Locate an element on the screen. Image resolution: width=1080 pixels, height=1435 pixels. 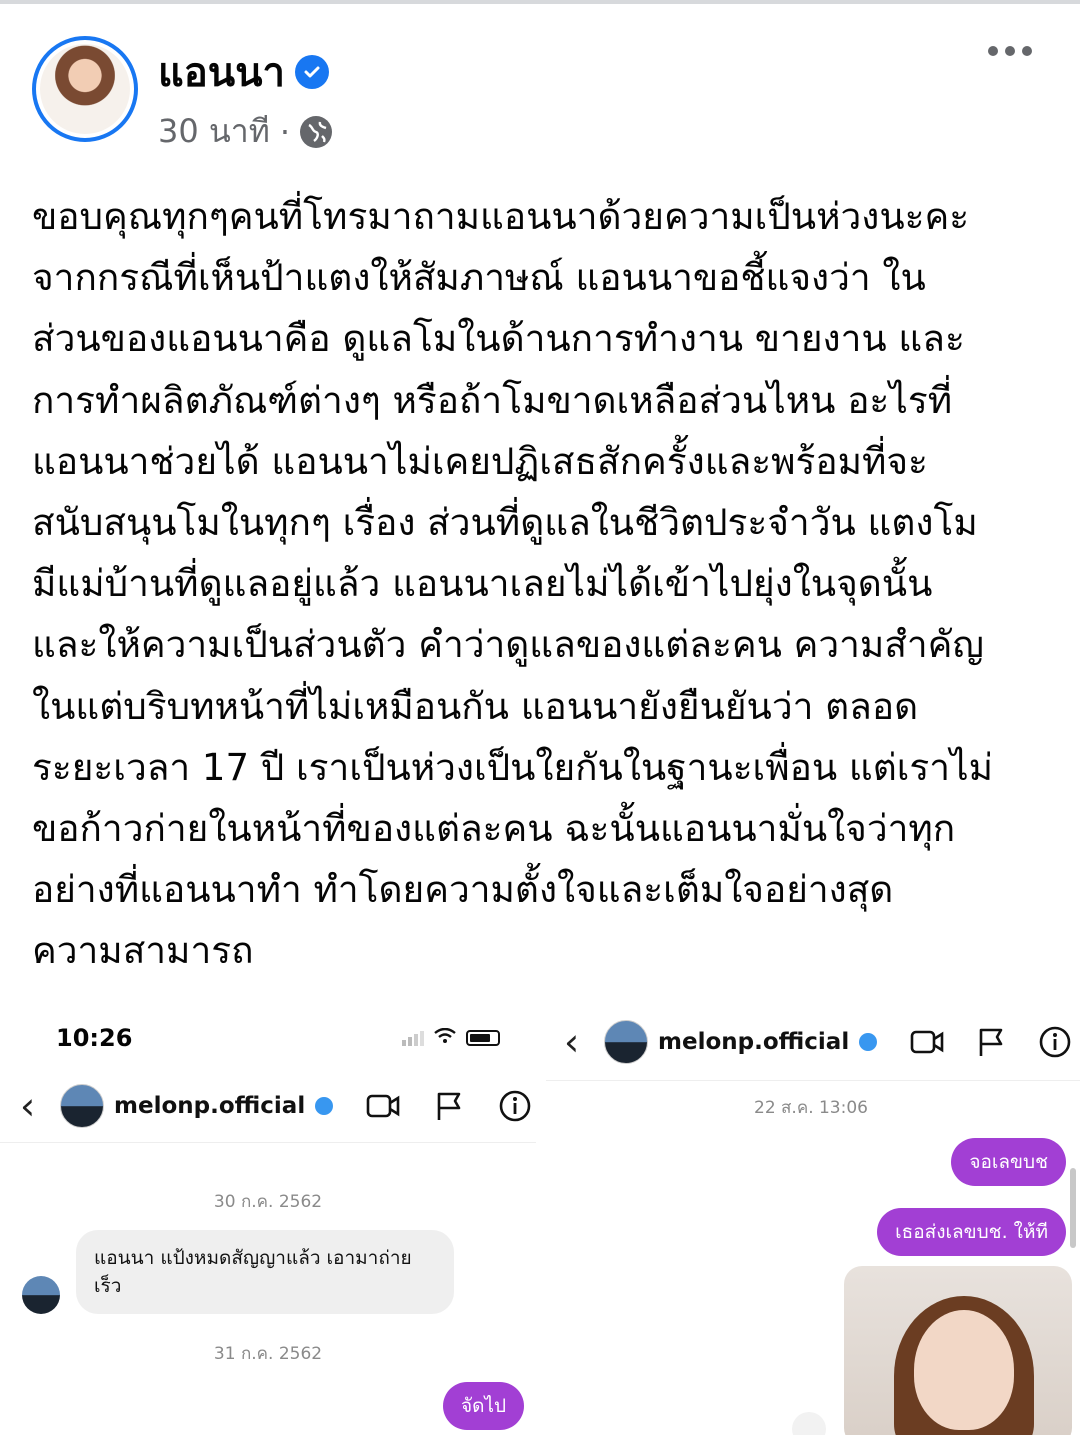
author-name: แอนนา is located at coordinates (221, 72).